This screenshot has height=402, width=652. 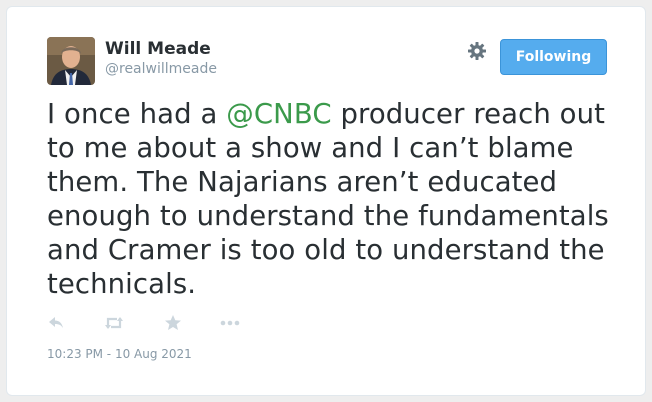 I want to click on following-button: Following, so click(x=553, y=57).